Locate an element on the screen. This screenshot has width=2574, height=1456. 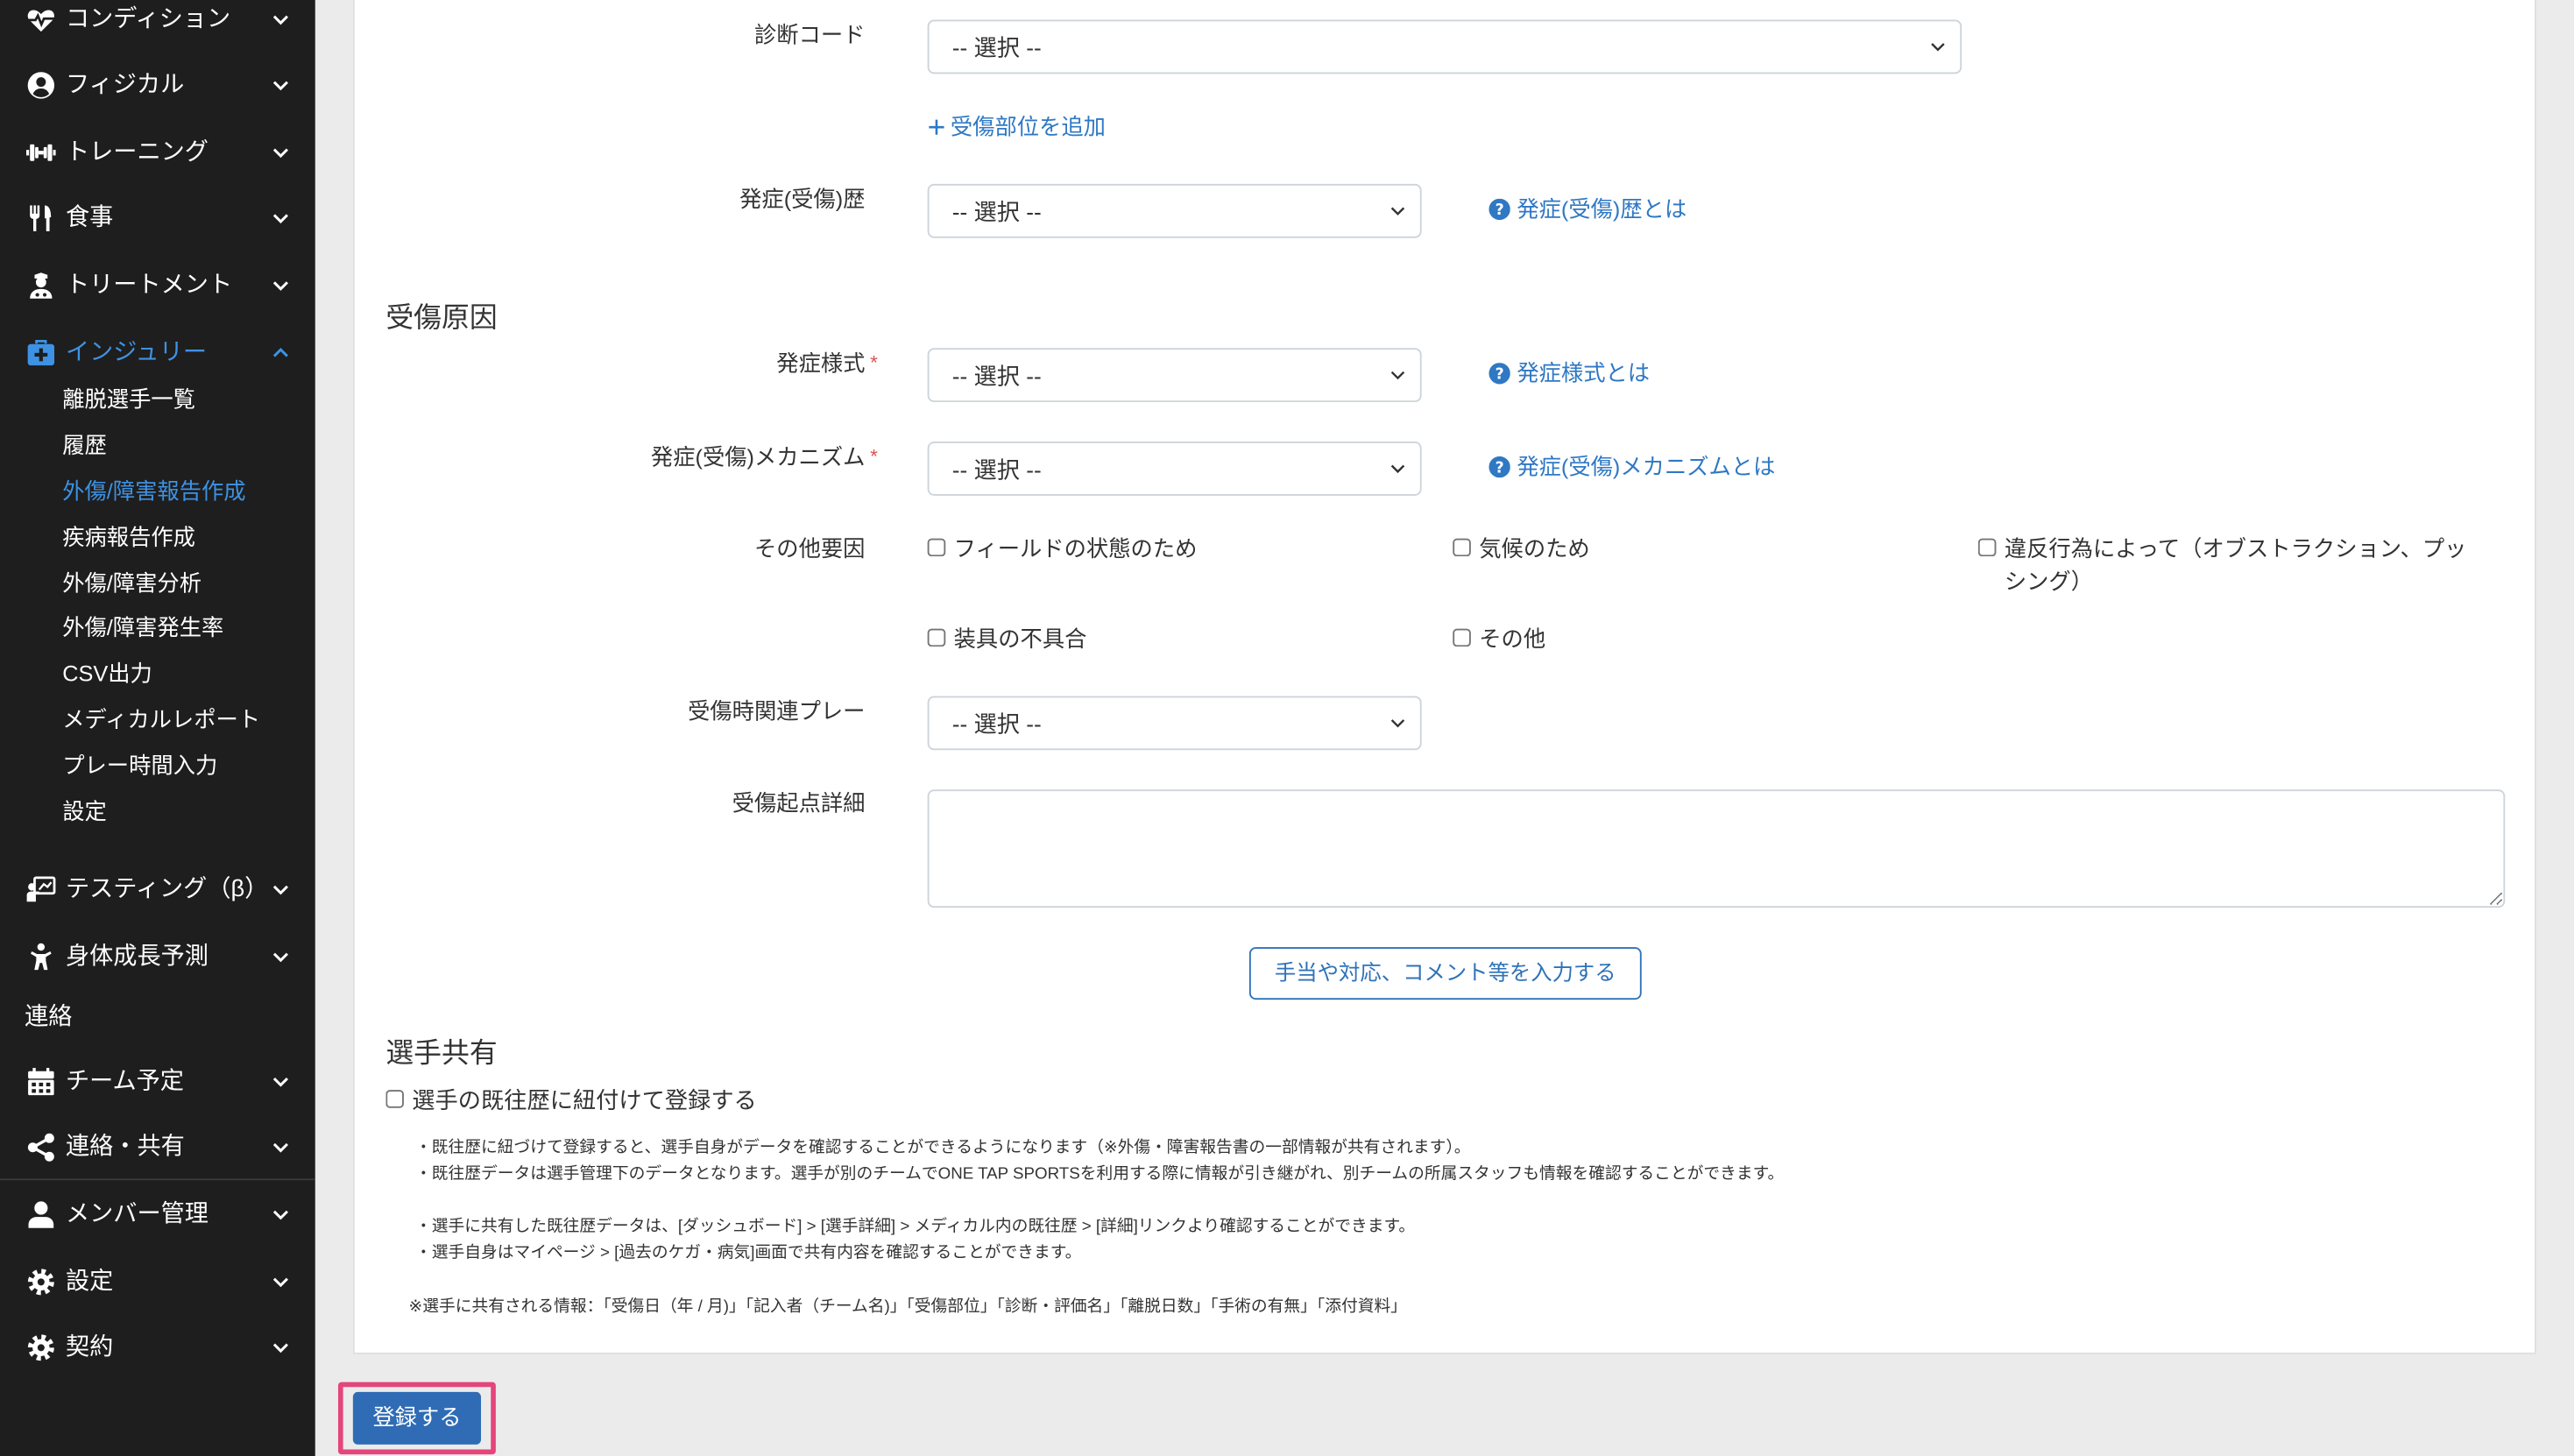
injury-detail-textarea is located at coordinates (1716, 848).